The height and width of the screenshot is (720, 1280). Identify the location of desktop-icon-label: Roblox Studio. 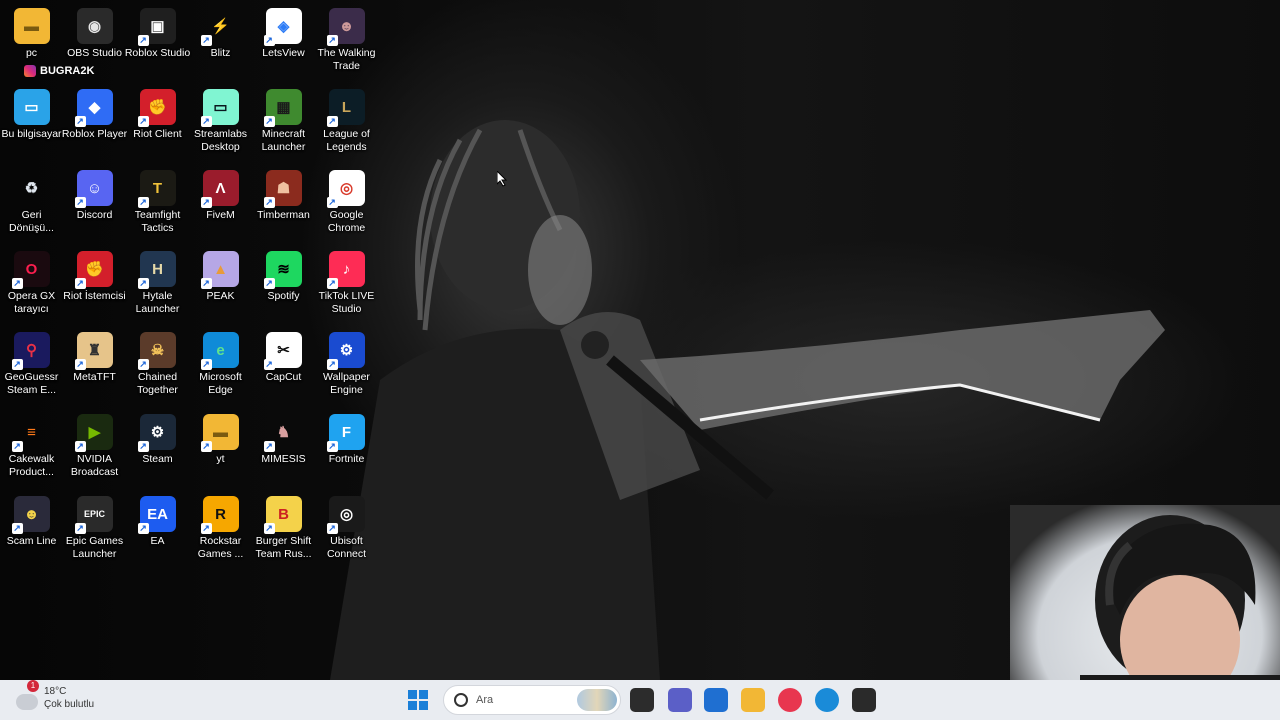
(157, 53).